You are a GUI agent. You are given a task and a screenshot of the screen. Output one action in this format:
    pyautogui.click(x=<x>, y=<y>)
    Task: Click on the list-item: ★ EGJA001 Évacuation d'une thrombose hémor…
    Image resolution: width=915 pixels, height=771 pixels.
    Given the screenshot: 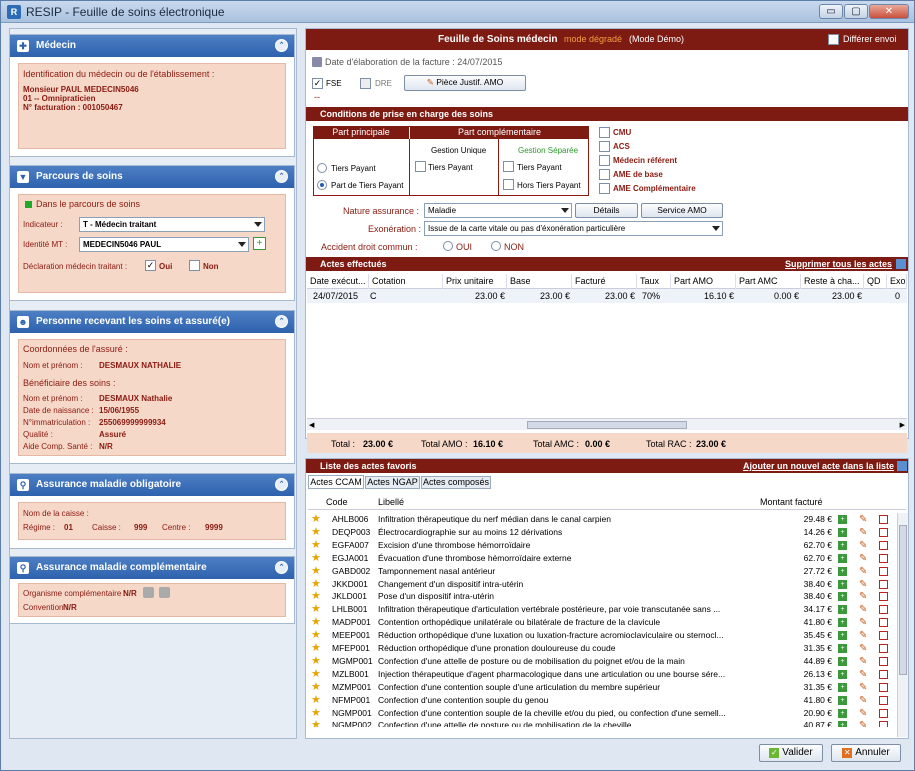 What is the action you would take?
    pyautogui.click(x=602, y=558)
    